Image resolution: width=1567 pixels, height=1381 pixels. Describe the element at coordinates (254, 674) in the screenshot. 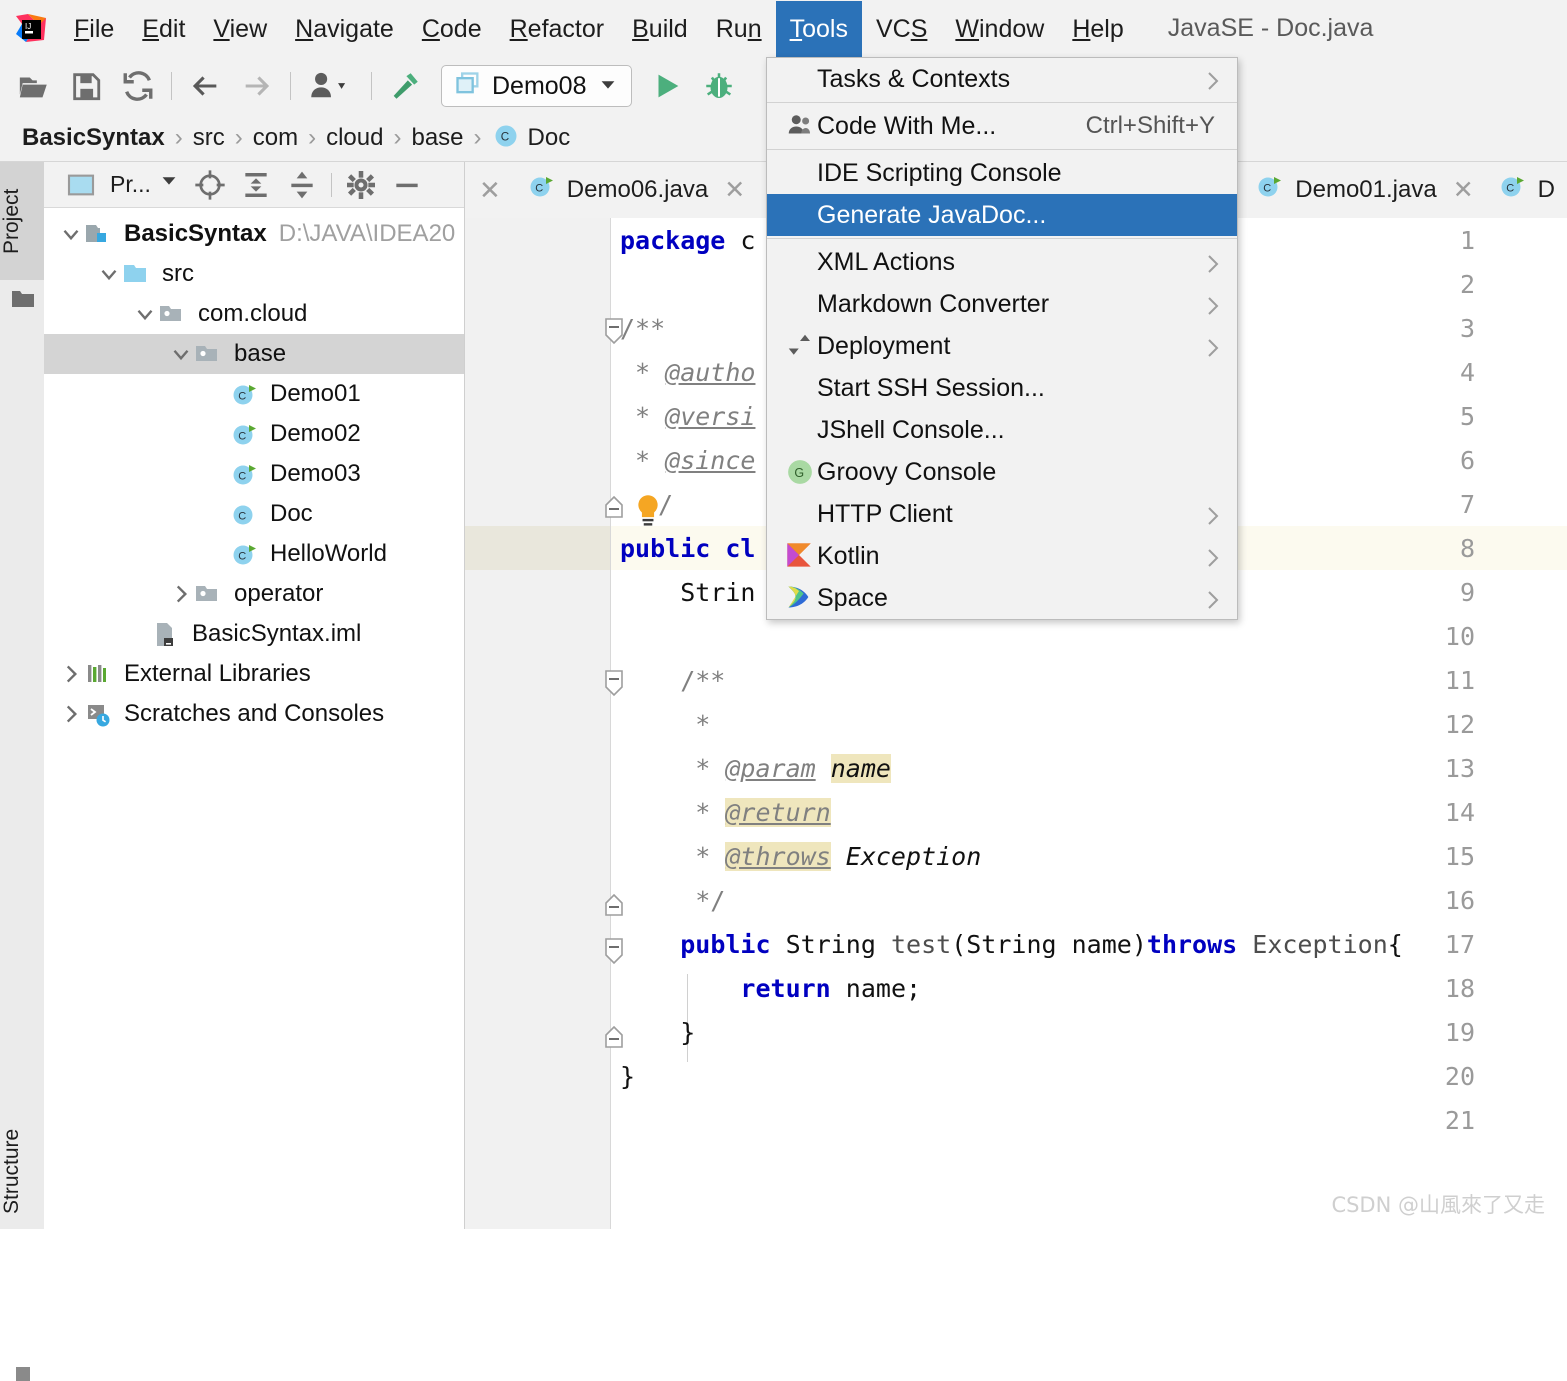

I see `tree-row-external-libraries: External Libraries` at that location.